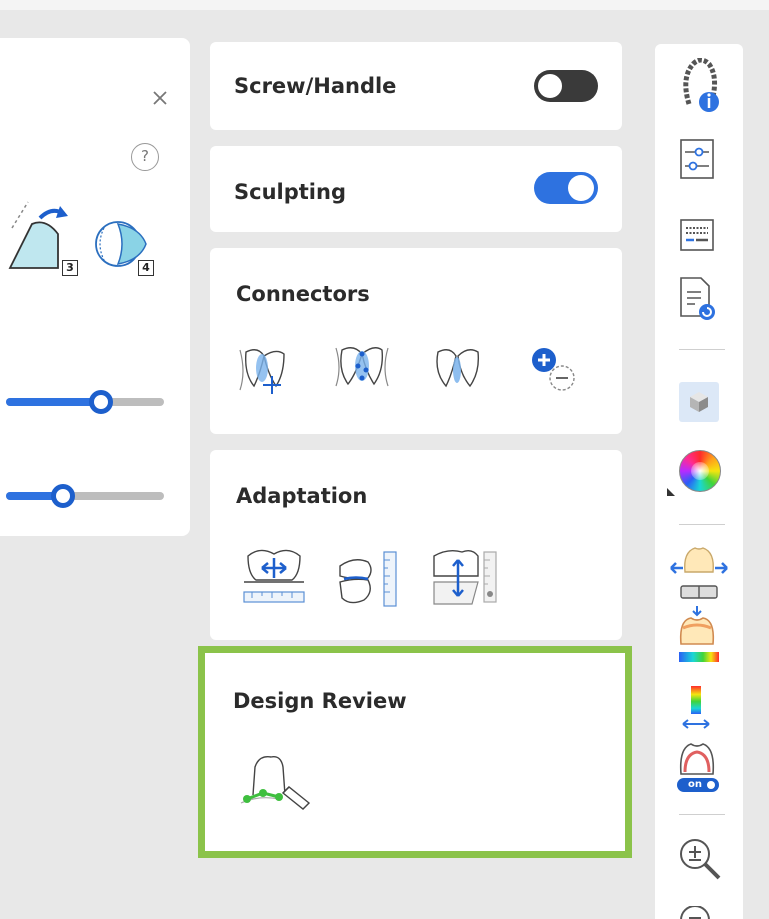 The height and width of the screenshot is (919, 769). Describe the element at coordinates (700, 635) in the screenshot. I see `tooth-heatmap-icon` at that location.